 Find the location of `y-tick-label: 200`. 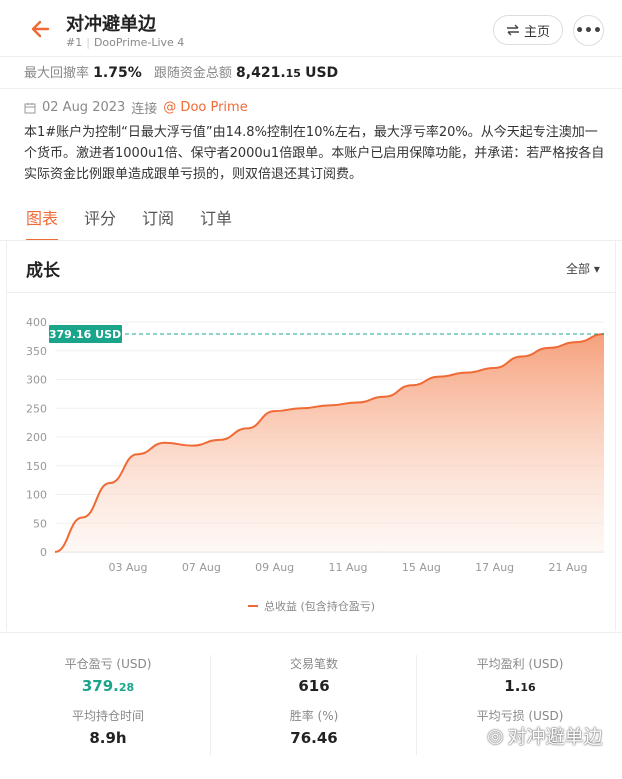

y-tick-label: 200 is located at coordinates (36, 437).